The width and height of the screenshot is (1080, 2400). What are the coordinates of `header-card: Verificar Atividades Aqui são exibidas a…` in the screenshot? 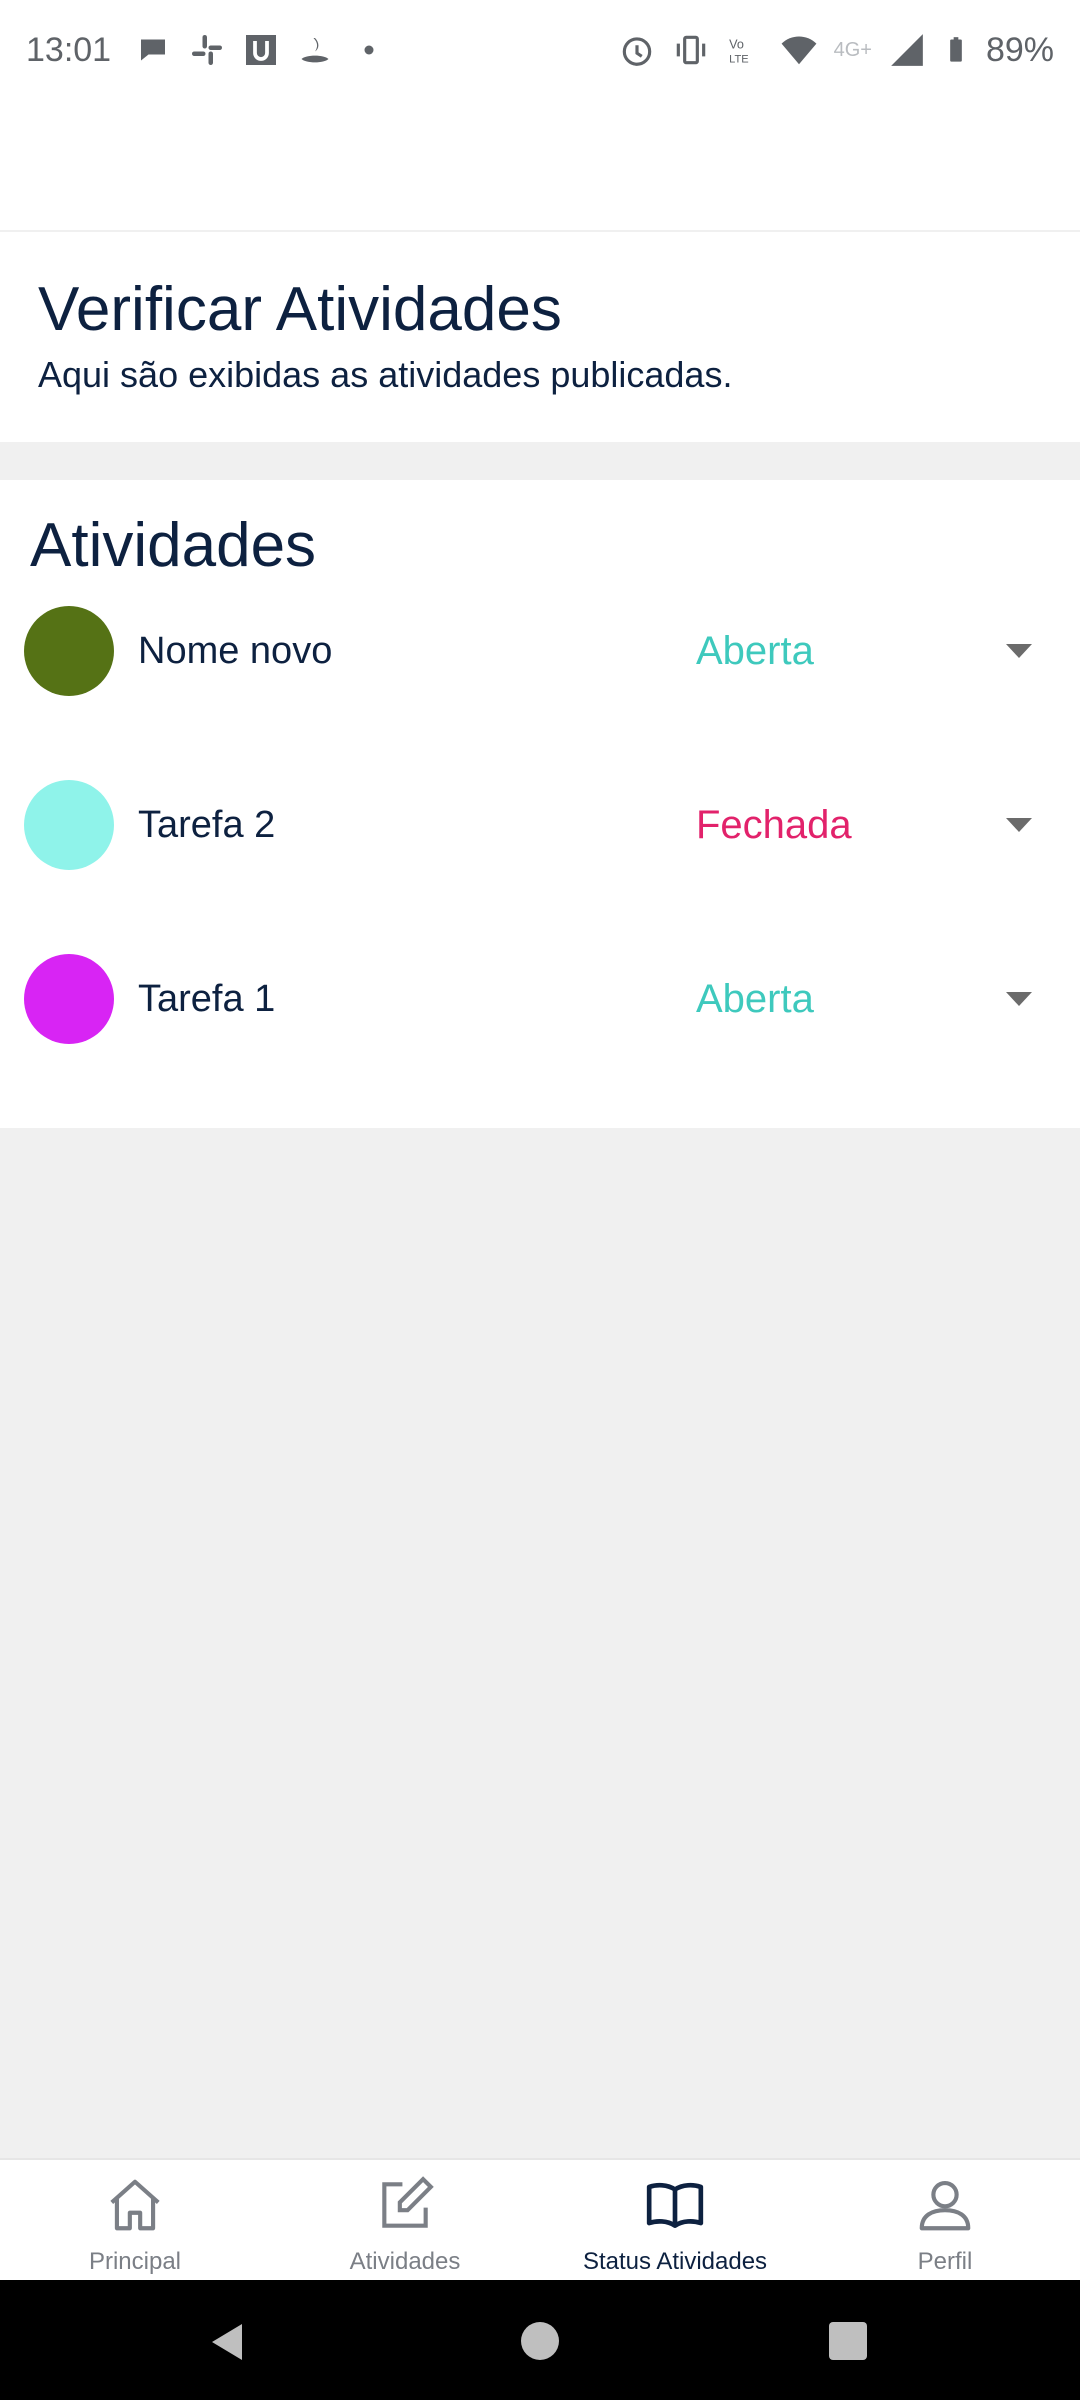 It's located at (540, 337).